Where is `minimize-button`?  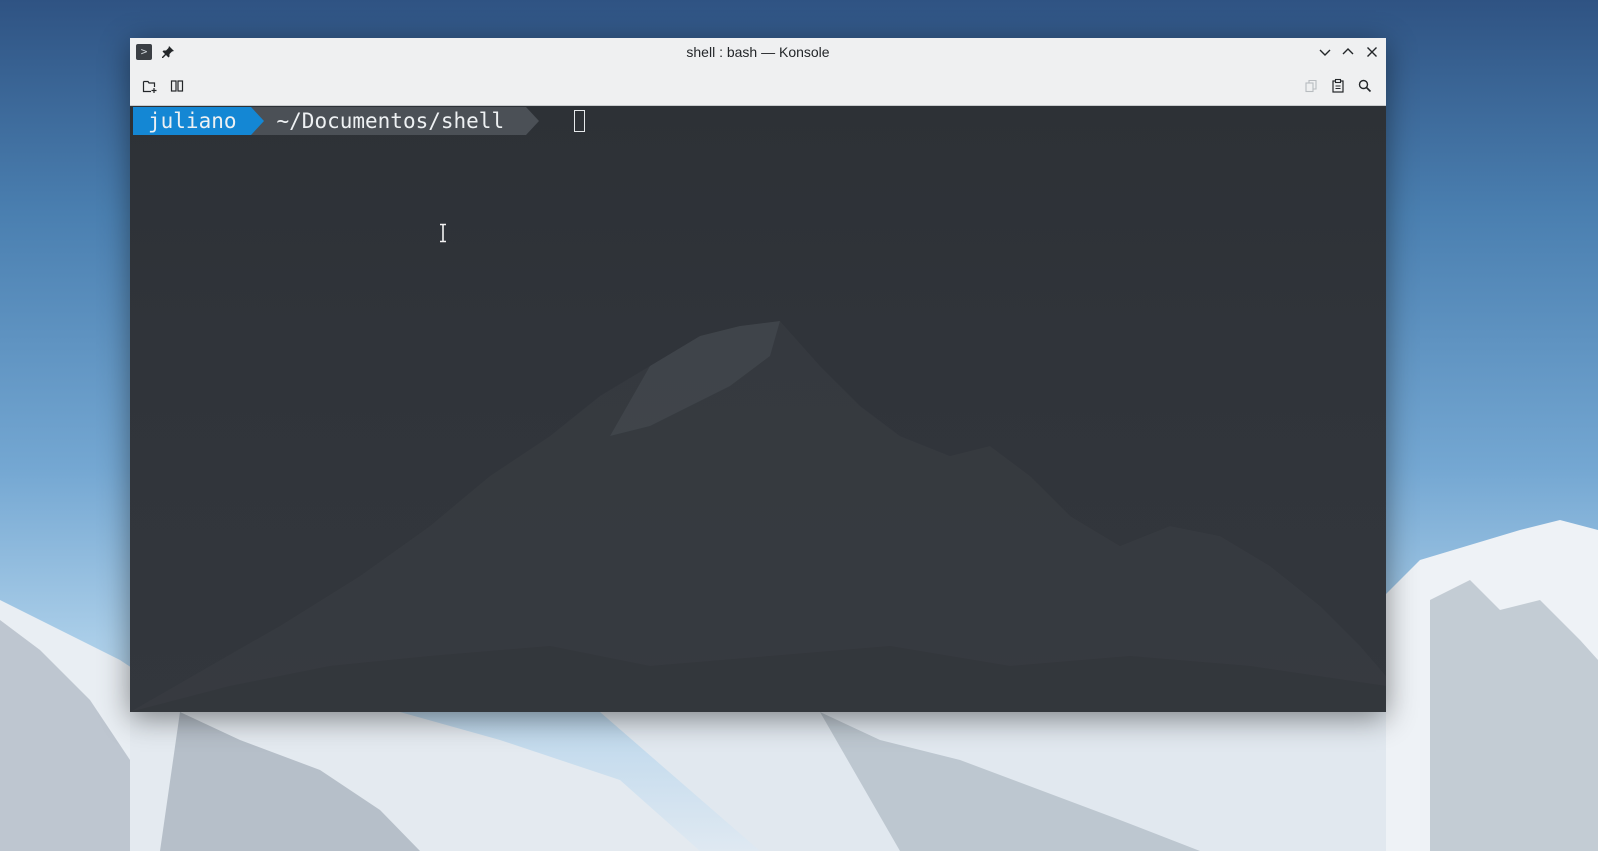
minimize-button is located at coordinates (1325, 52).